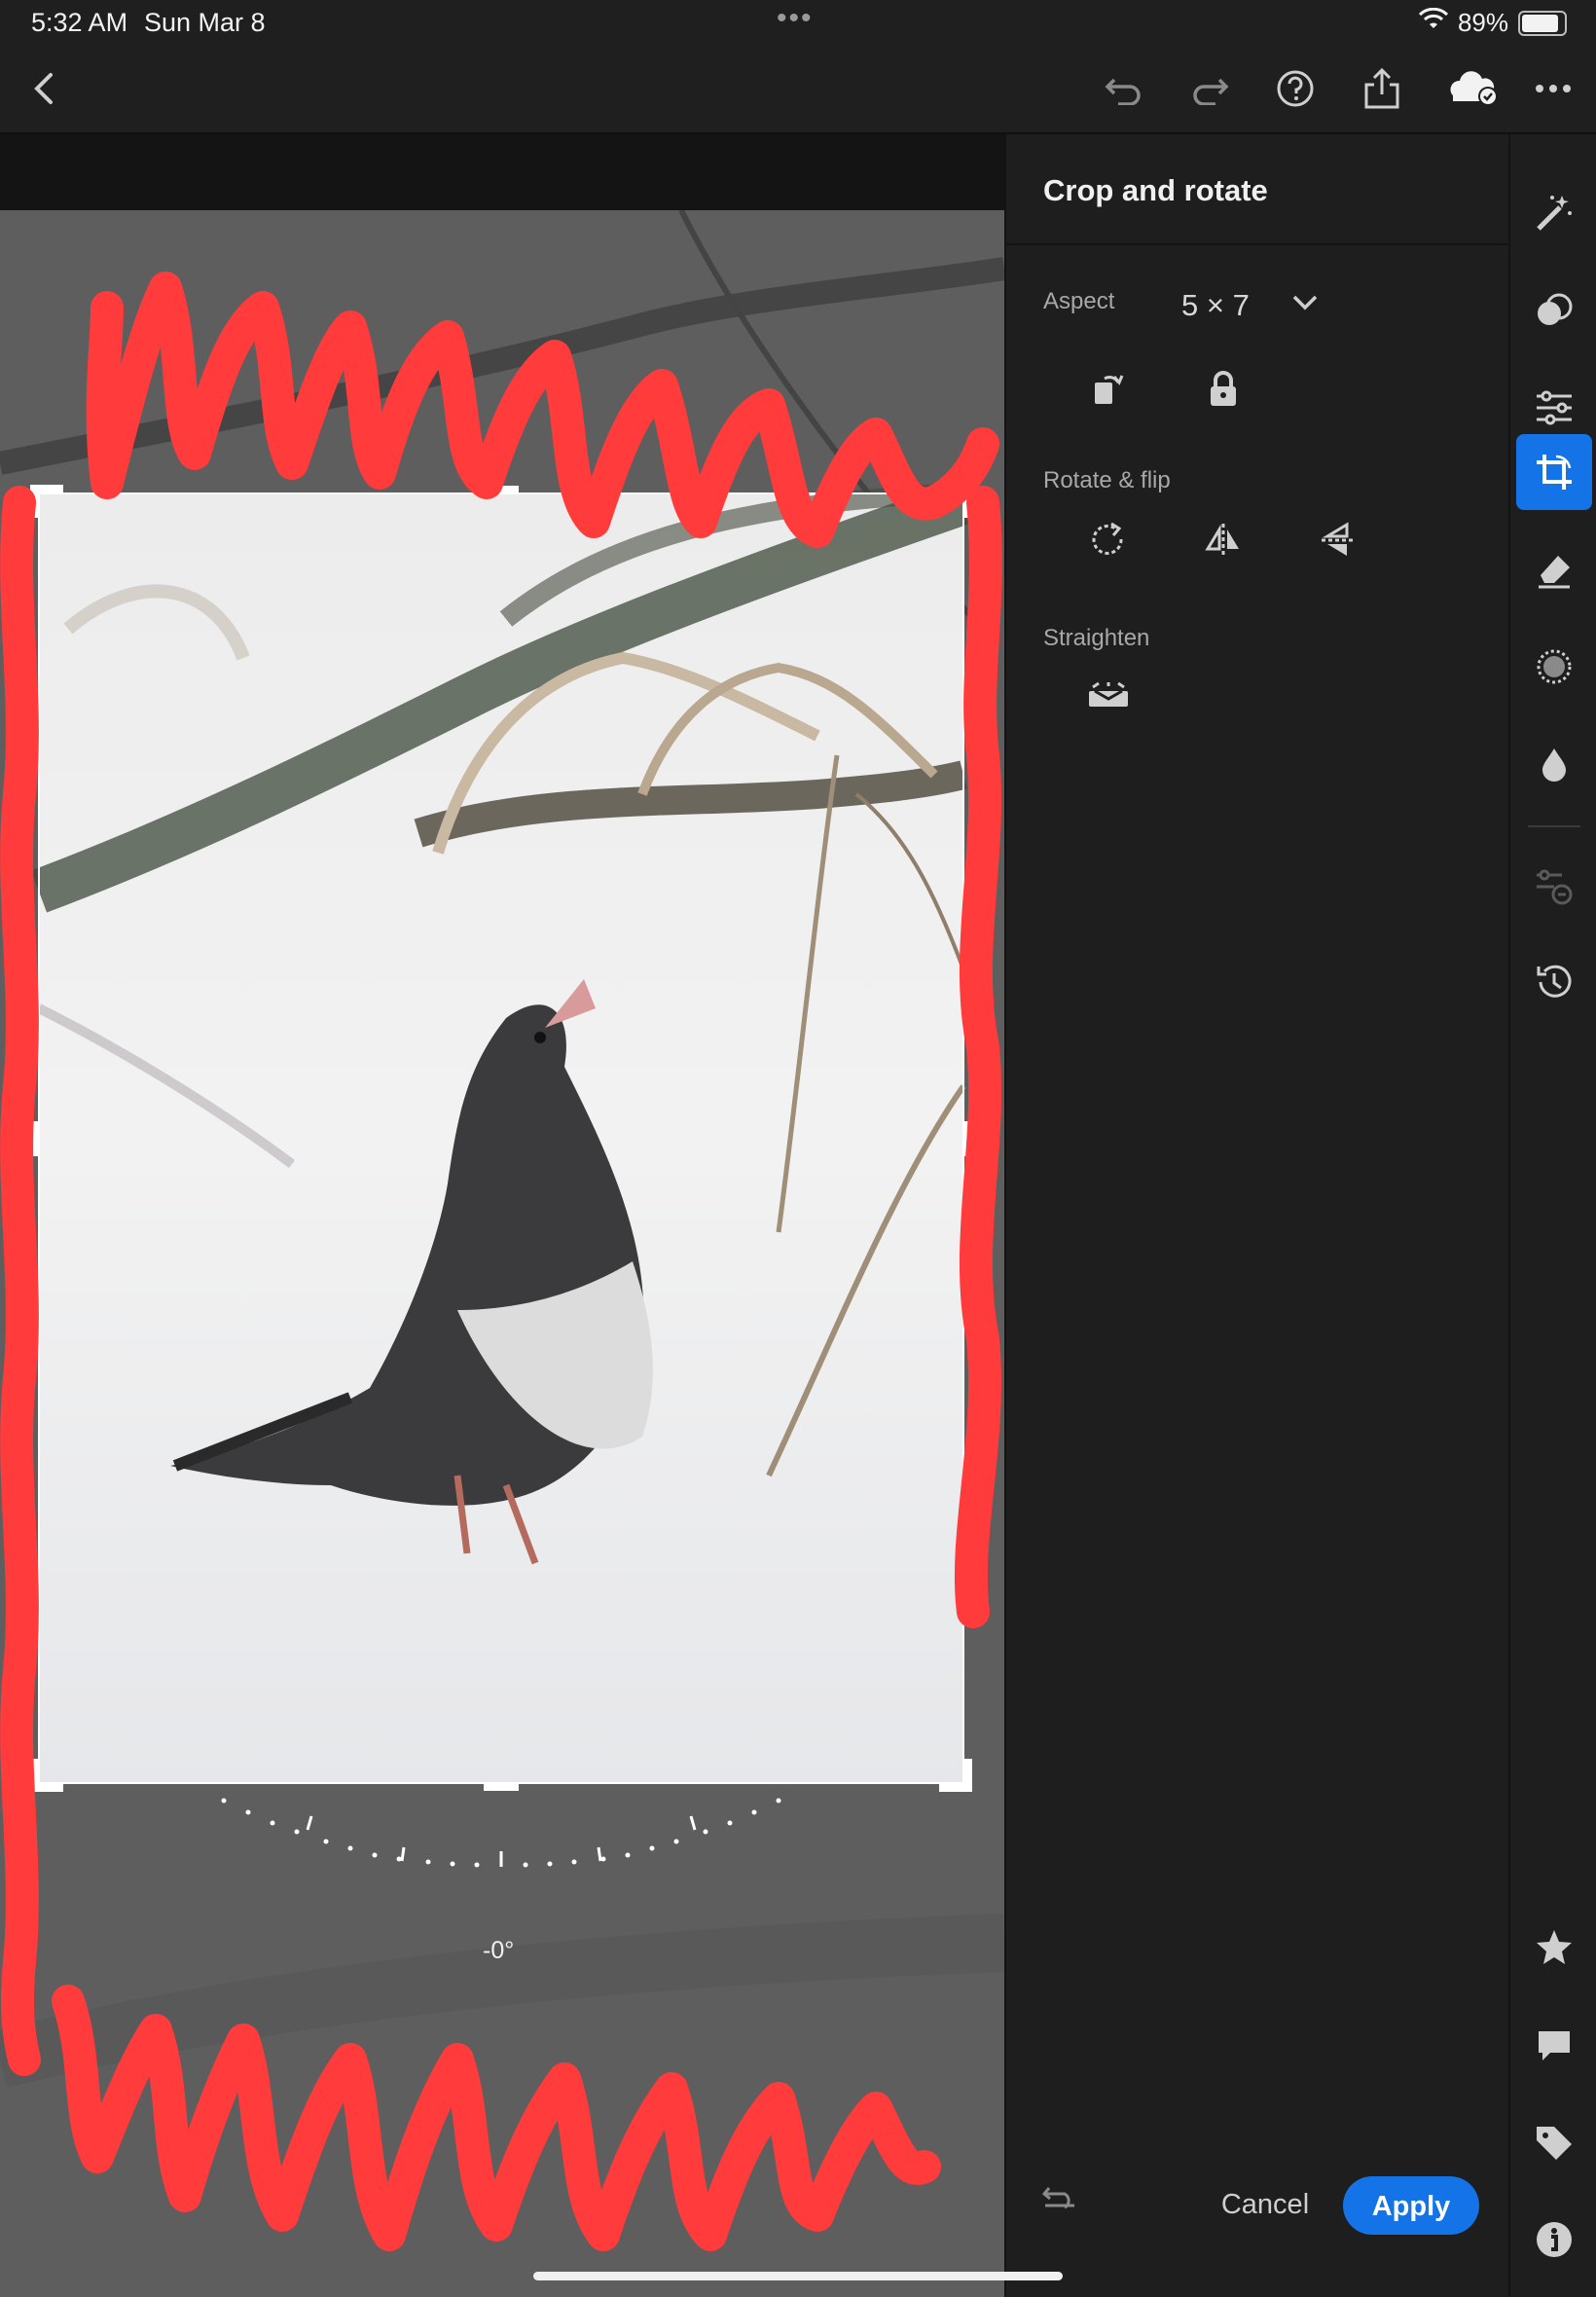 This screenshot has width=1596, height=2297. I want to click on chevron-down-icon, so click(1305, 302).